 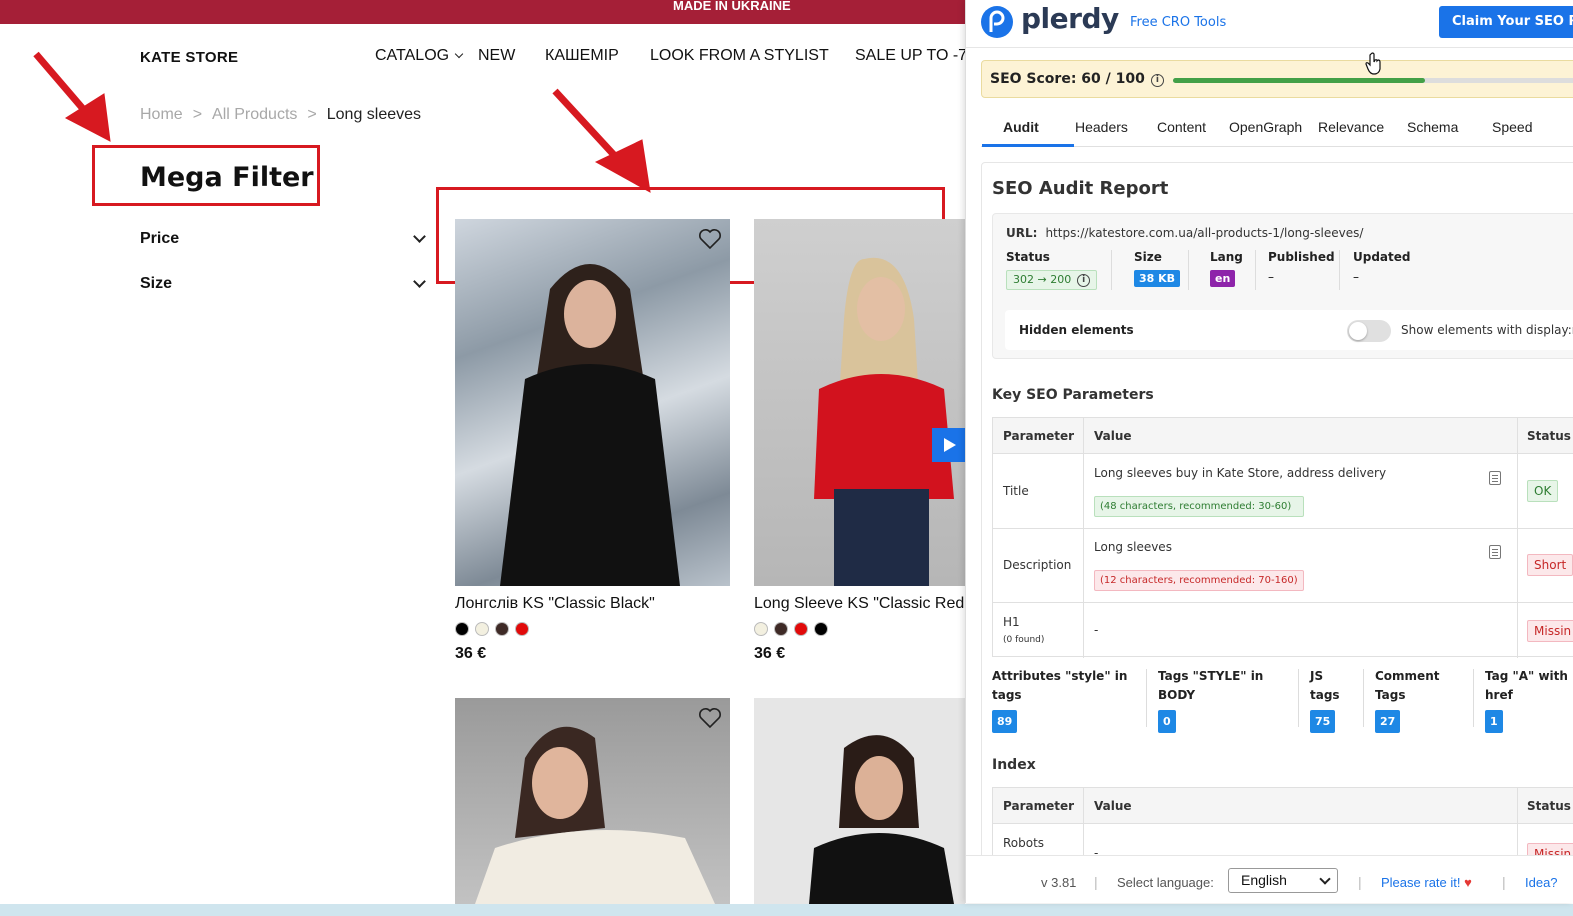 What do you see at coordinates (1550, 565) in the screenshot?
I see `status-badge: Short` at bounding box center [1550, 565].